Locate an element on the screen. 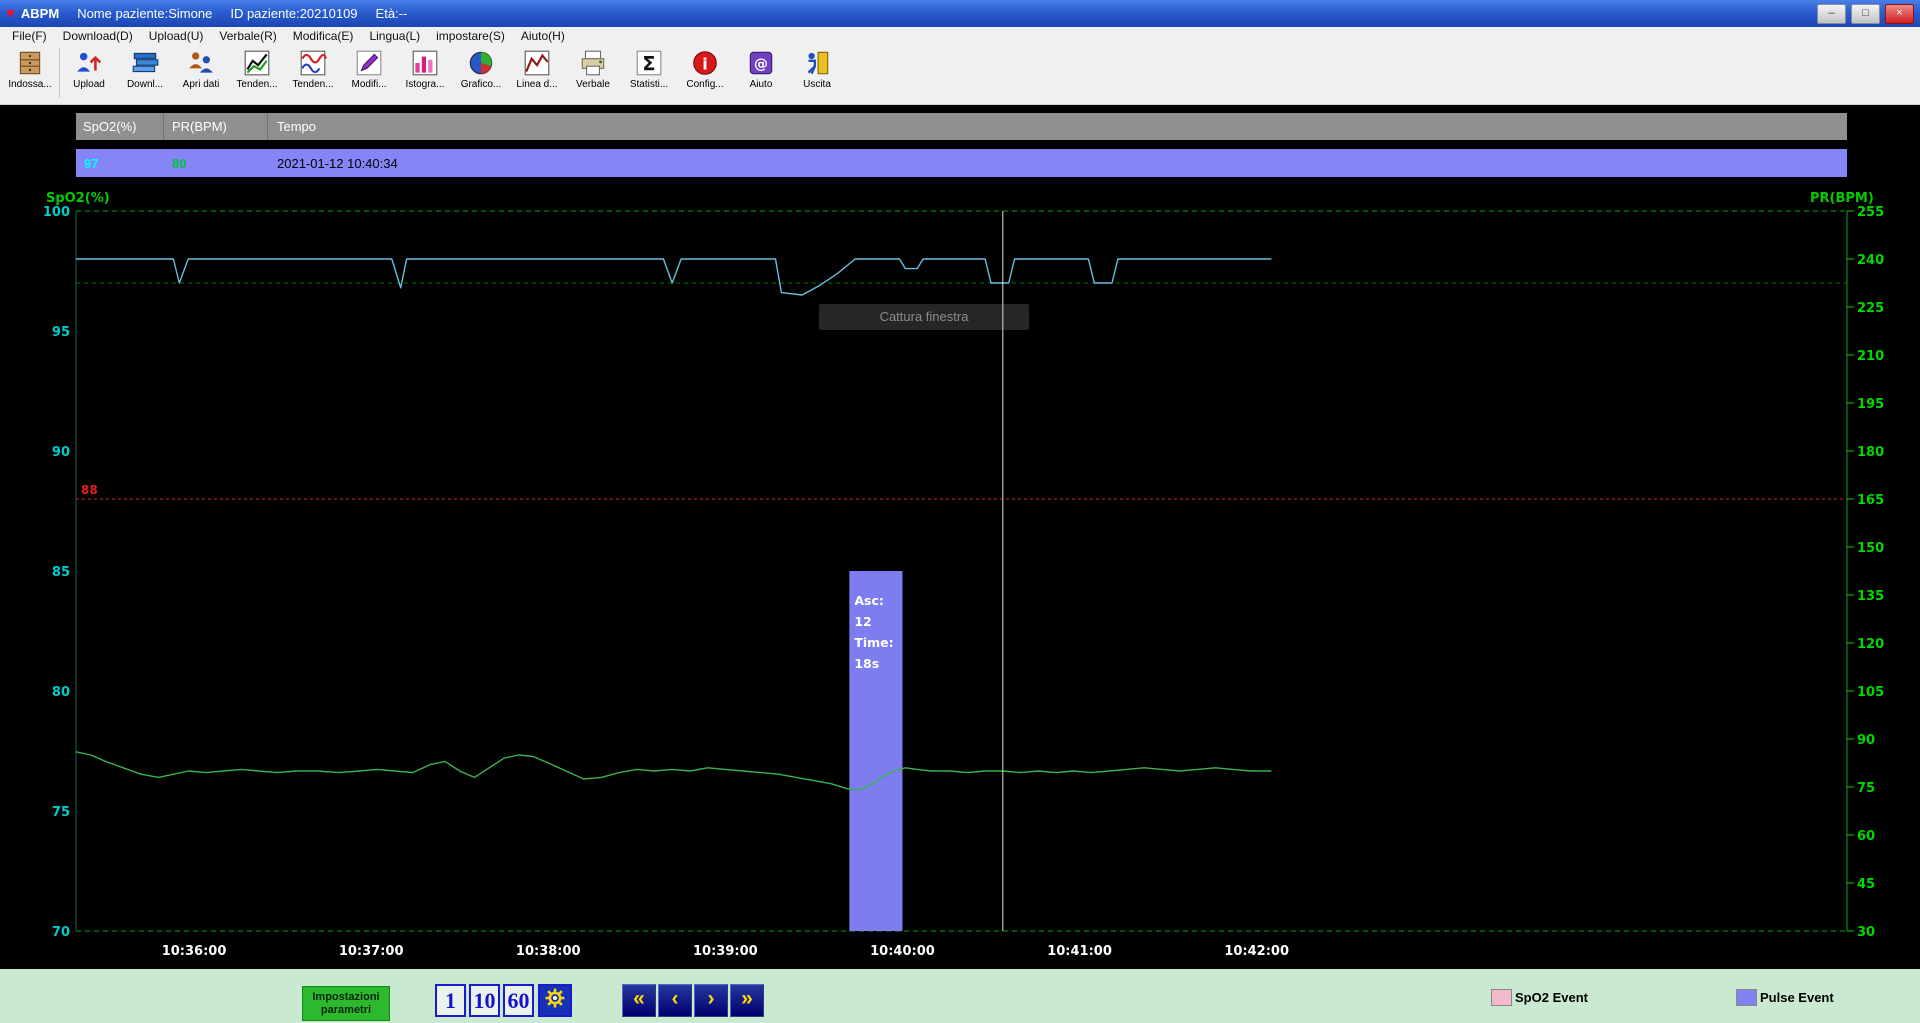 The image size is (1920, 1023). step-backward-button: ‹ is located at coordinates (675, 1000).